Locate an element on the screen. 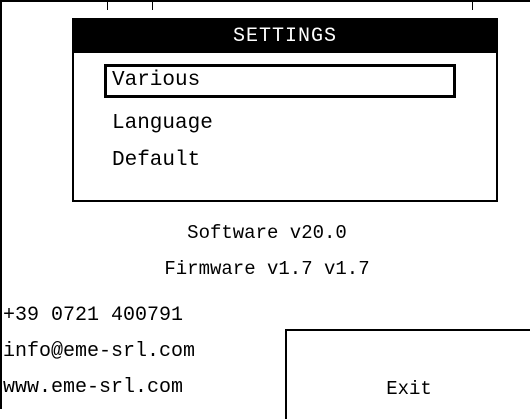  menu-item-default: Default is located at coordinates (280, 161).